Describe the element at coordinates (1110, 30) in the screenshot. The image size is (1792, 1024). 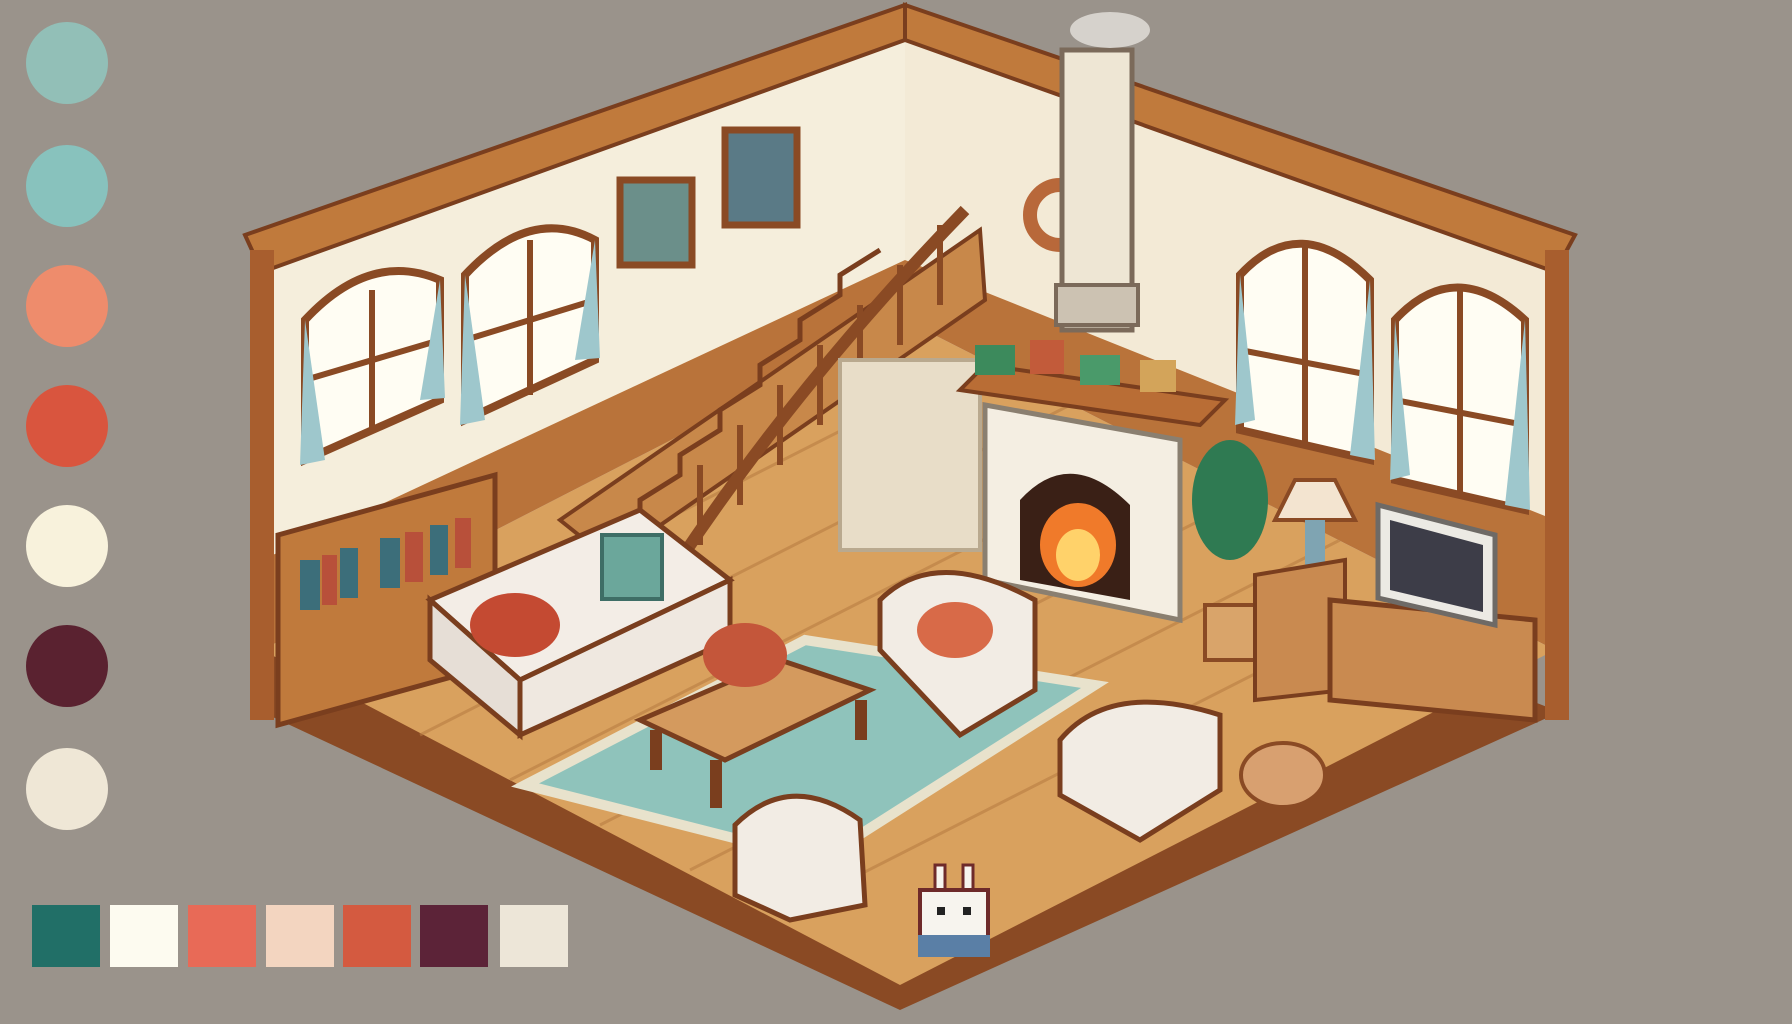
I see `chimney-smoke` at that location.